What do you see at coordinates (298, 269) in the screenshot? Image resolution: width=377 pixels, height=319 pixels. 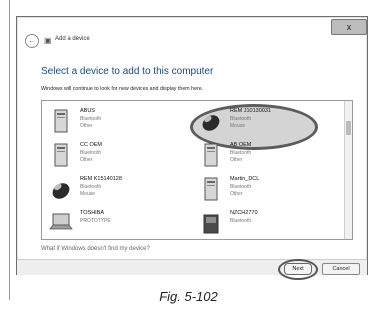 I see `next-button: Next` at bounding box center [298, 269].